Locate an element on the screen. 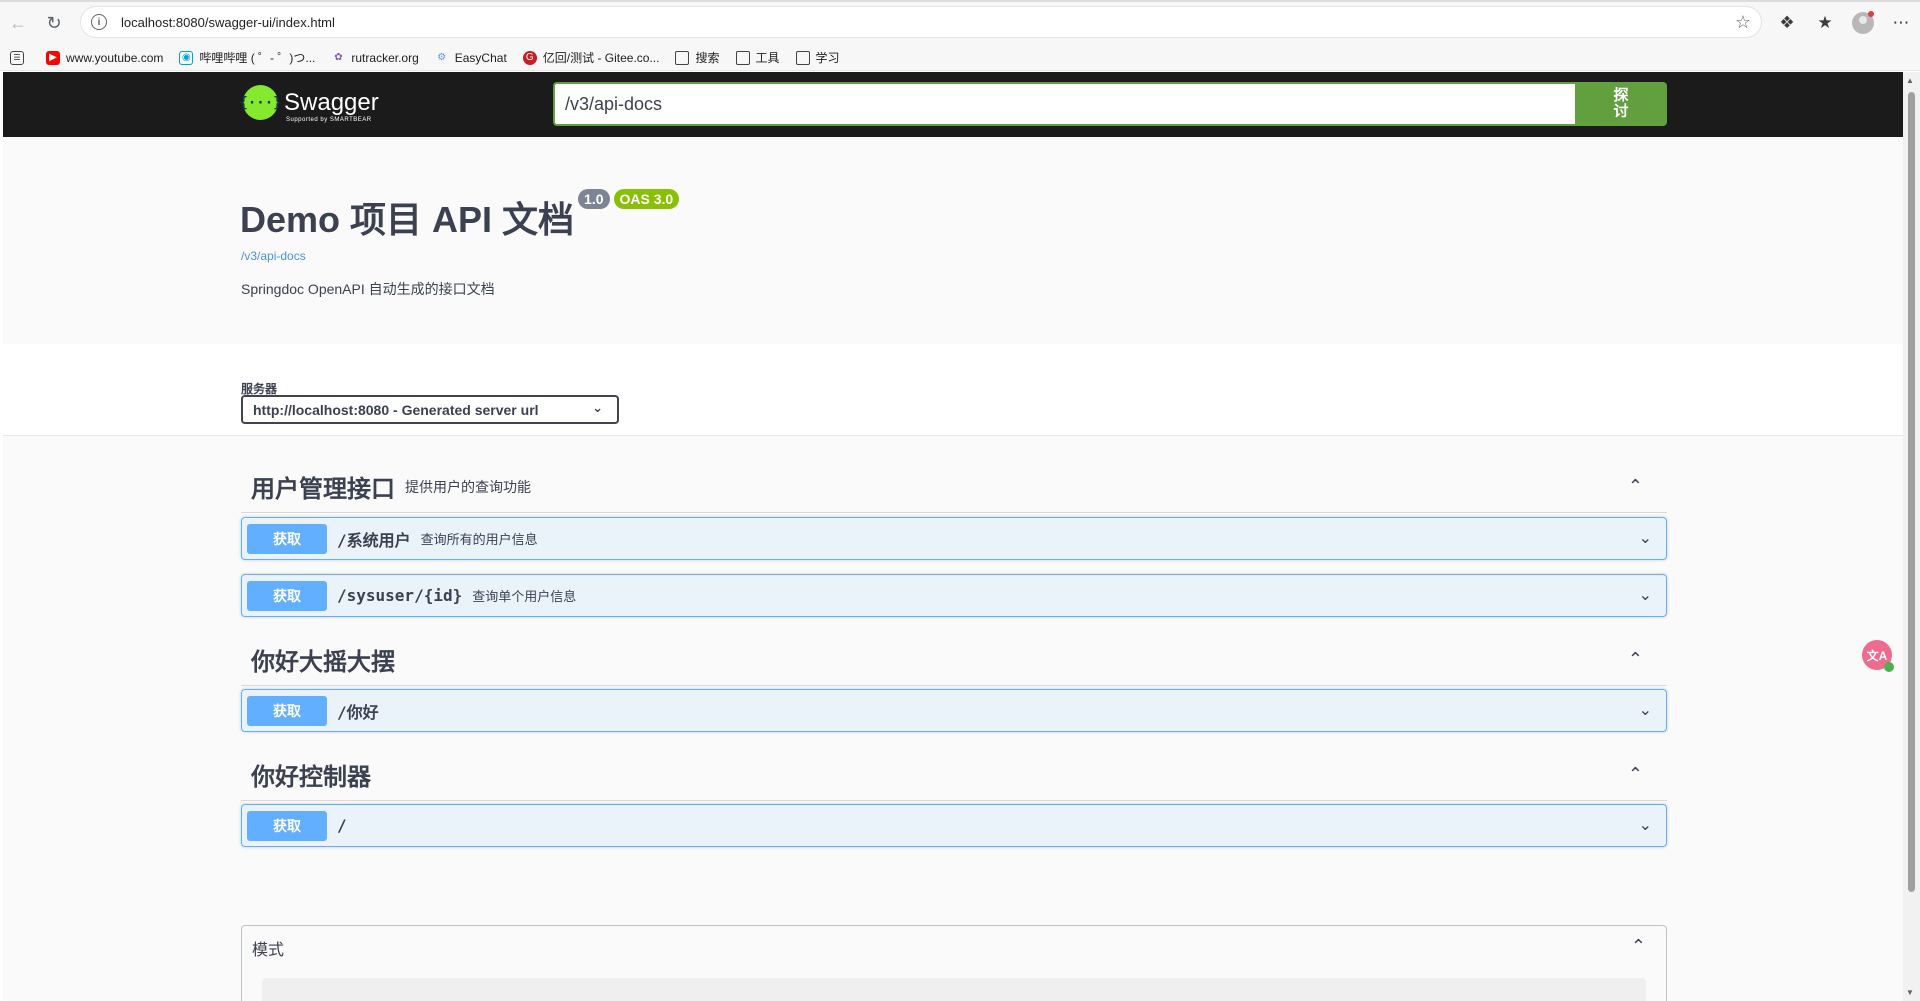 This screenshot has width=1920, height=1001. extensions-icon: ❖ is located at coordinates (1787, 23).